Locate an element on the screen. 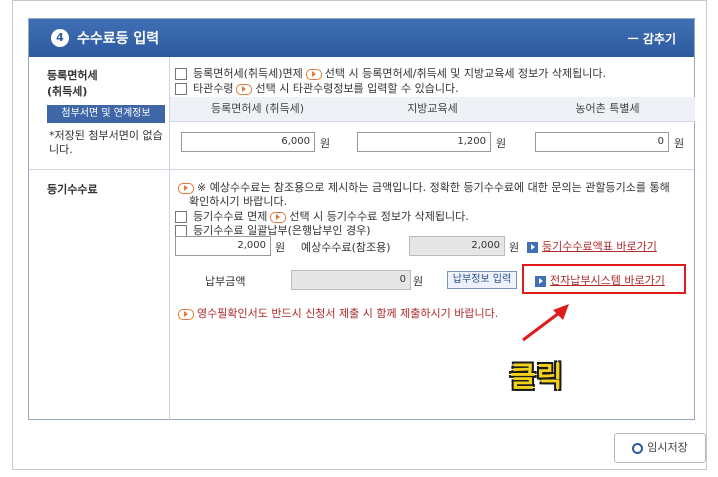  registration-tax-label: 등록면허세 is located at coordinates (72, 75).